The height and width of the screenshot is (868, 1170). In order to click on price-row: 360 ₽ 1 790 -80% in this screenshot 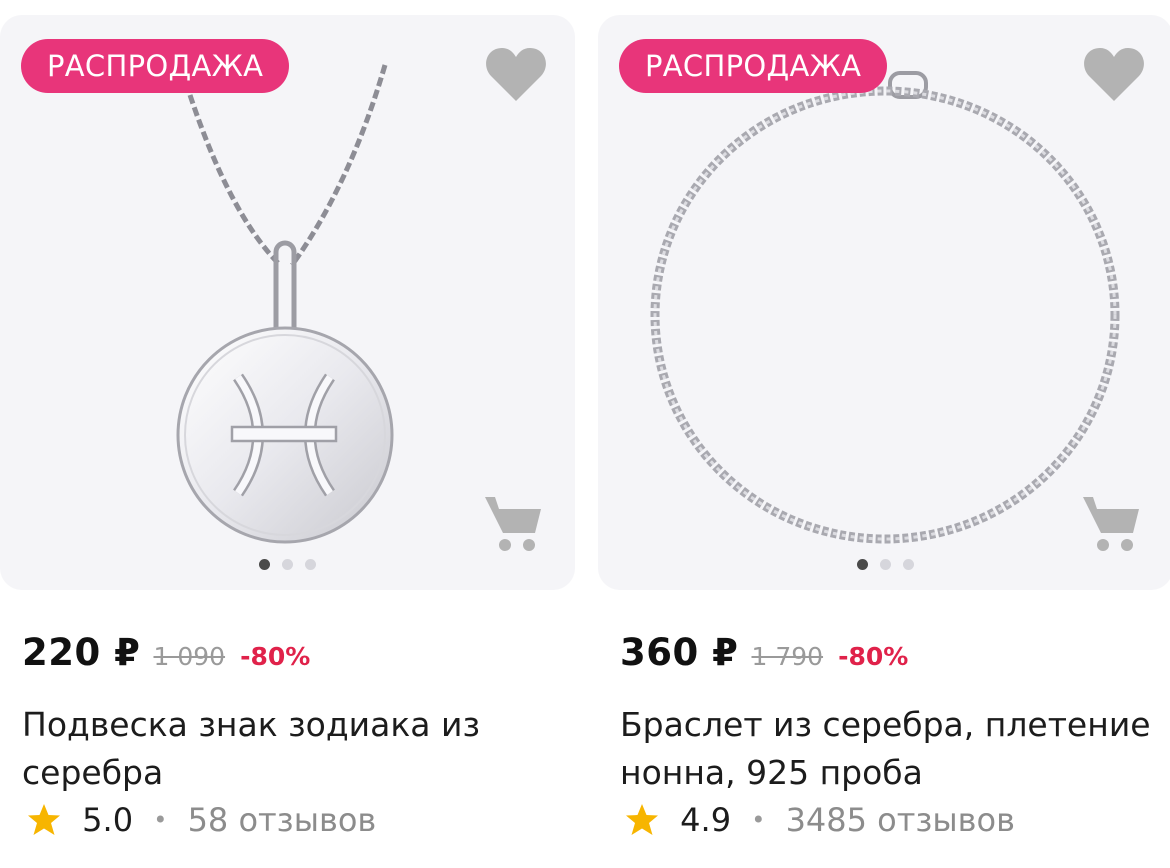, I will do `click(764, 653)`.